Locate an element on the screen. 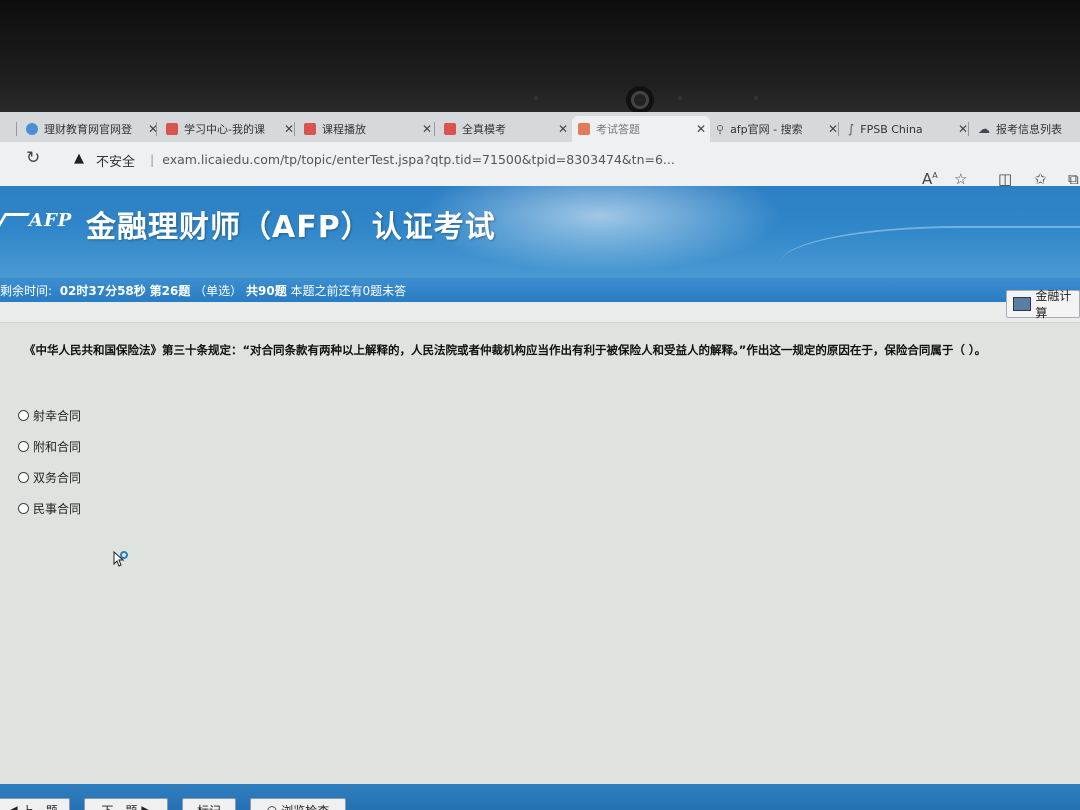 This screenshot has height=810, width=1080. mark-label: 标记 is located at coordinates (209, 806).